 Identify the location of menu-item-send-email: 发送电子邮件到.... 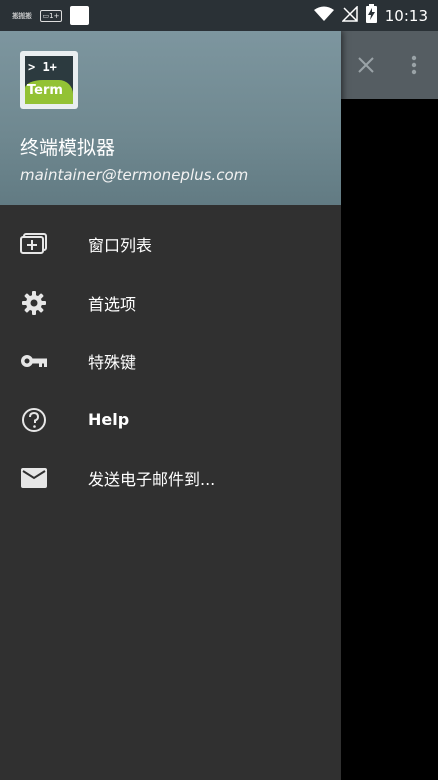
(170, 478).